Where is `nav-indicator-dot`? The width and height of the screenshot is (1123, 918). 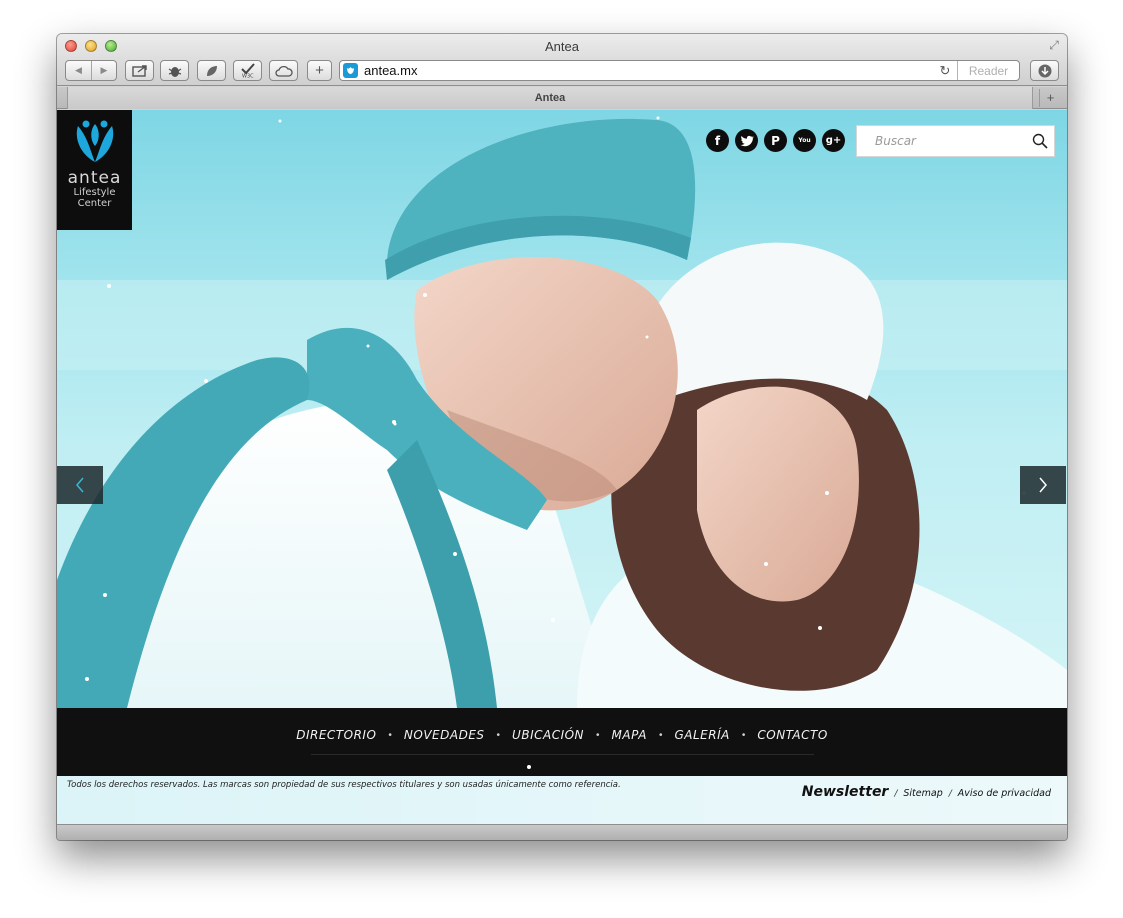
nav-indicator-dot is located at coordinates (529, 767).